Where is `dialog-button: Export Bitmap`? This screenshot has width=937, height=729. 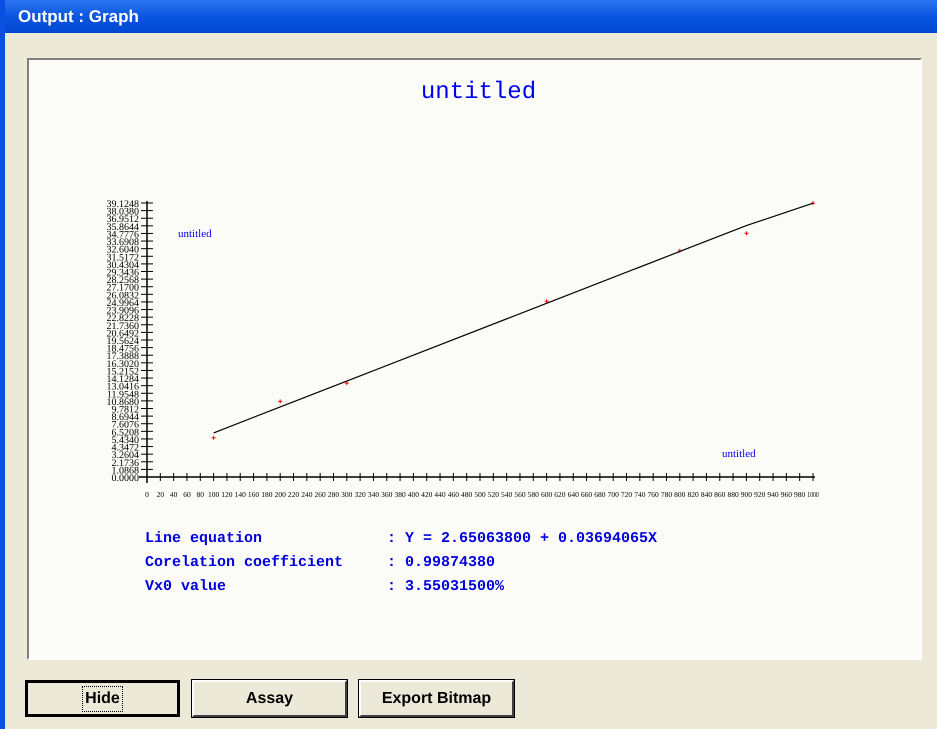 dialog-button: Export Bitmap is located at coordinates (436, 698).